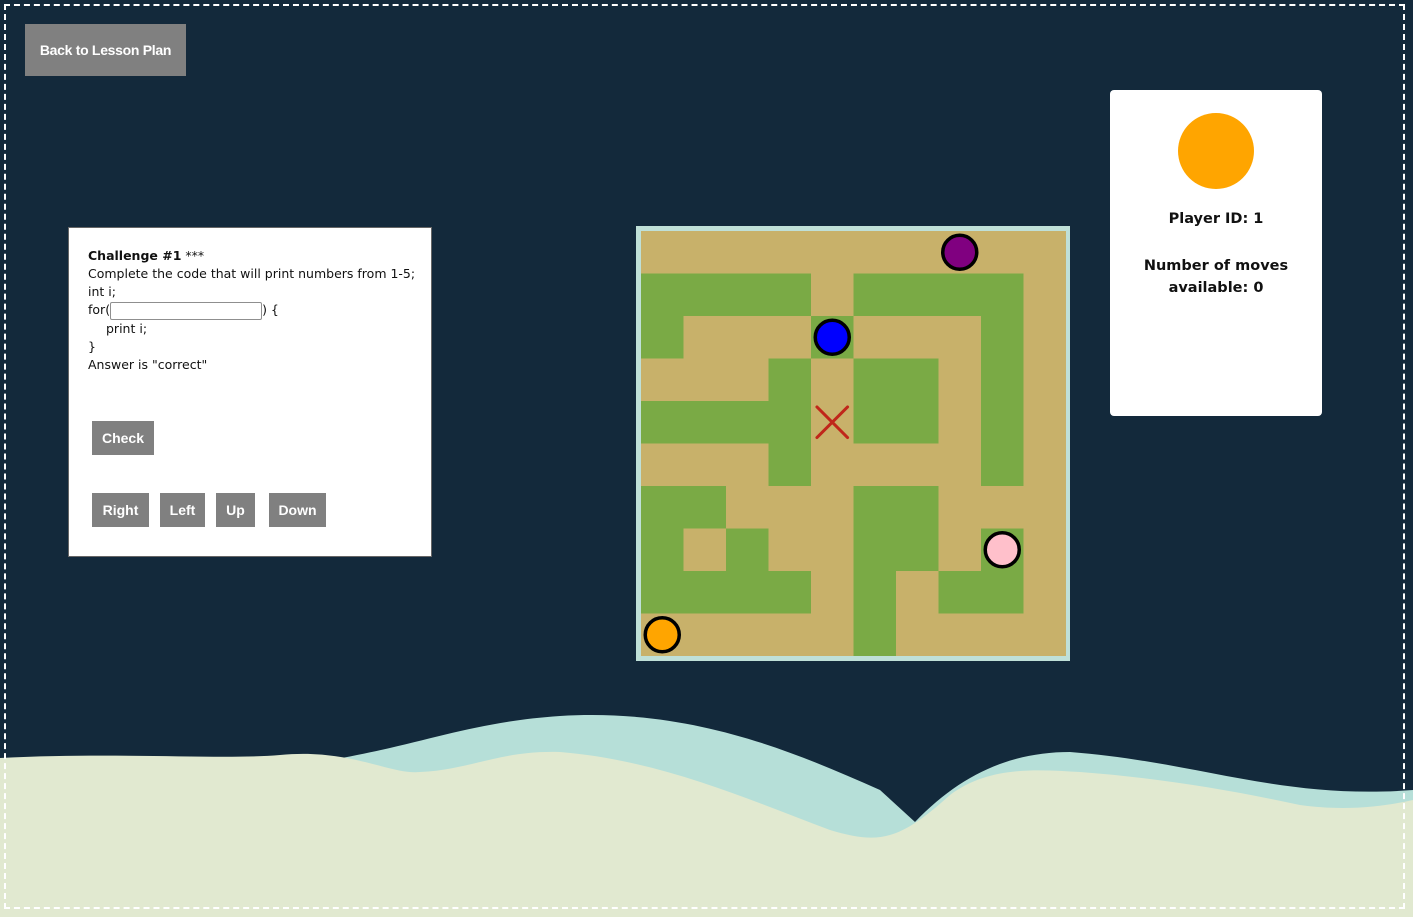 The width and height of the screenshot is (1413, 917). I want to click on player-token-purple, so click(960, 252).